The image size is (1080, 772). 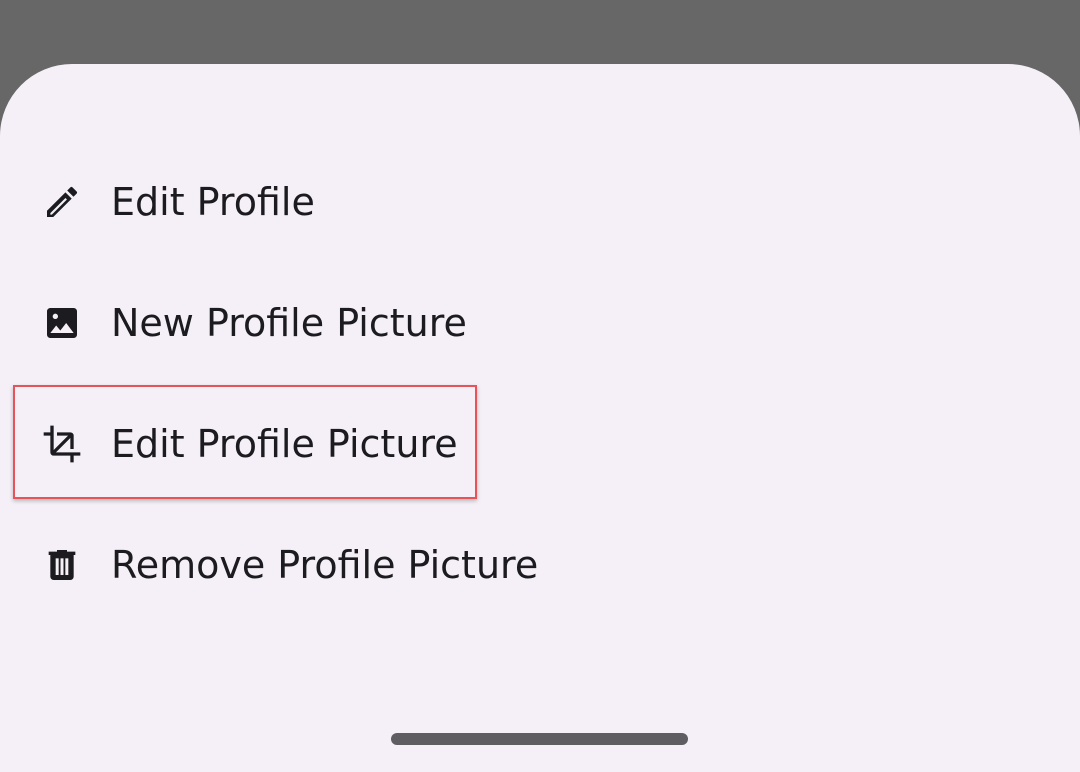 What do you see at coordinates (213, 202) in the screenshot?
I see `edit-profile-label: Edit Profile` at bounding box center [213, 202].